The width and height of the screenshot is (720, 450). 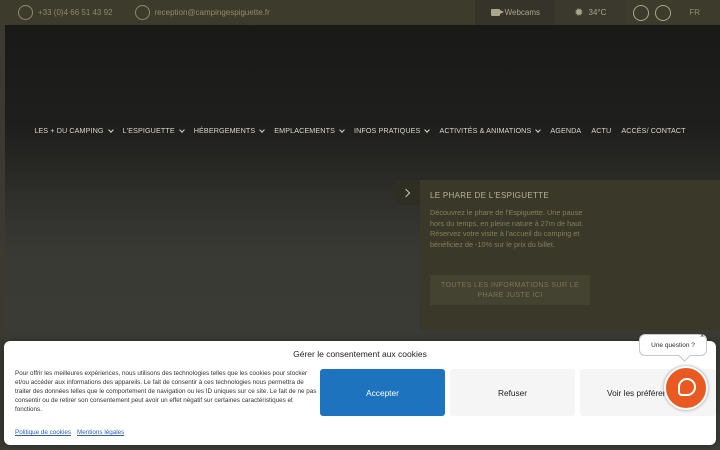 I want to click on webcams-label: Webcams, so click(x=522, y=12).